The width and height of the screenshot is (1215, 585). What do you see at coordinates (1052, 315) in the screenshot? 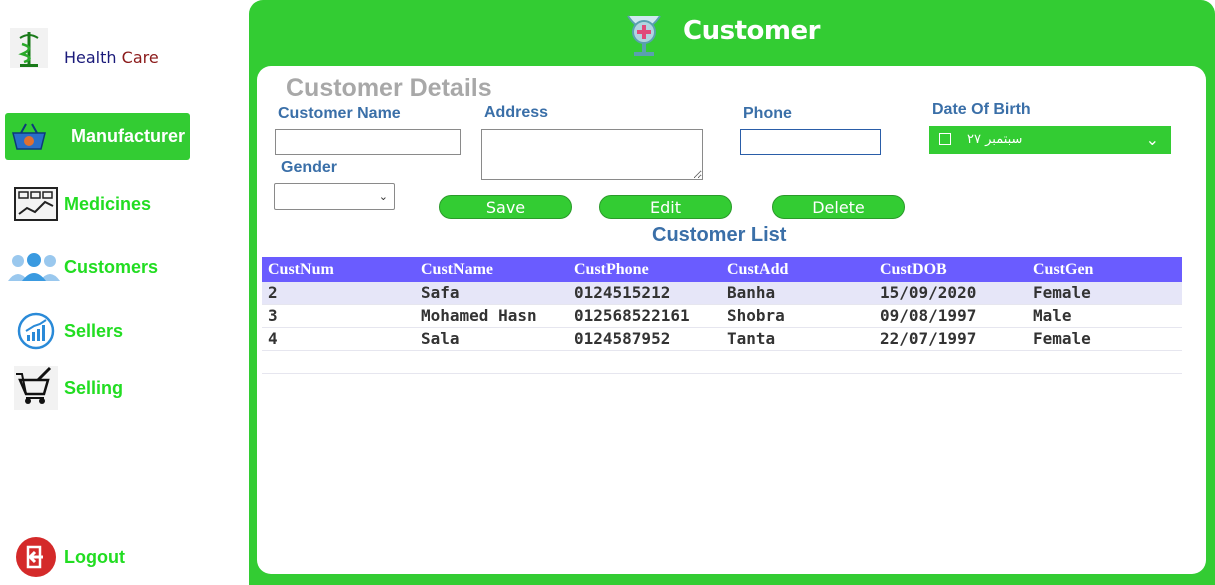
I see `table-cell: Male` at bounding box center [1052, 315].